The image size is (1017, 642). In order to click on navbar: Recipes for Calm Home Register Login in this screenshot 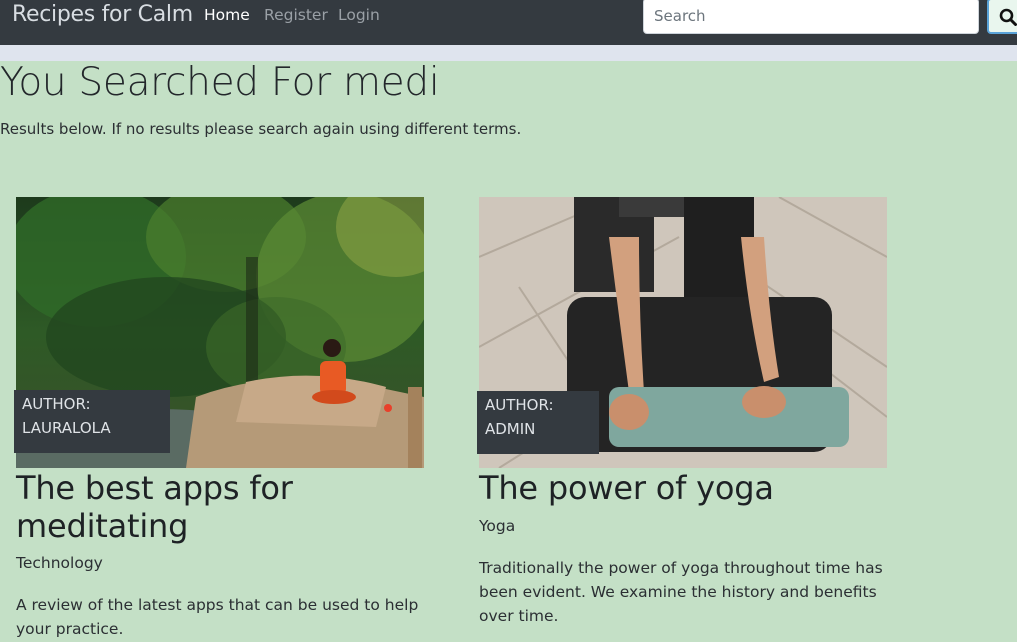, I will do `click(508, 22)`.